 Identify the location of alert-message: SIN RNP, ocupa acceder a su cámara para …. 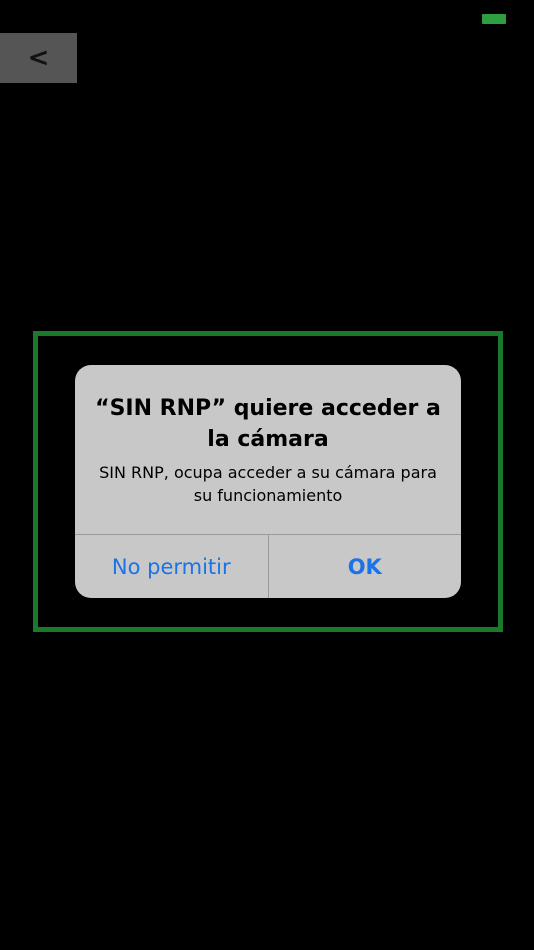
(268, 484).